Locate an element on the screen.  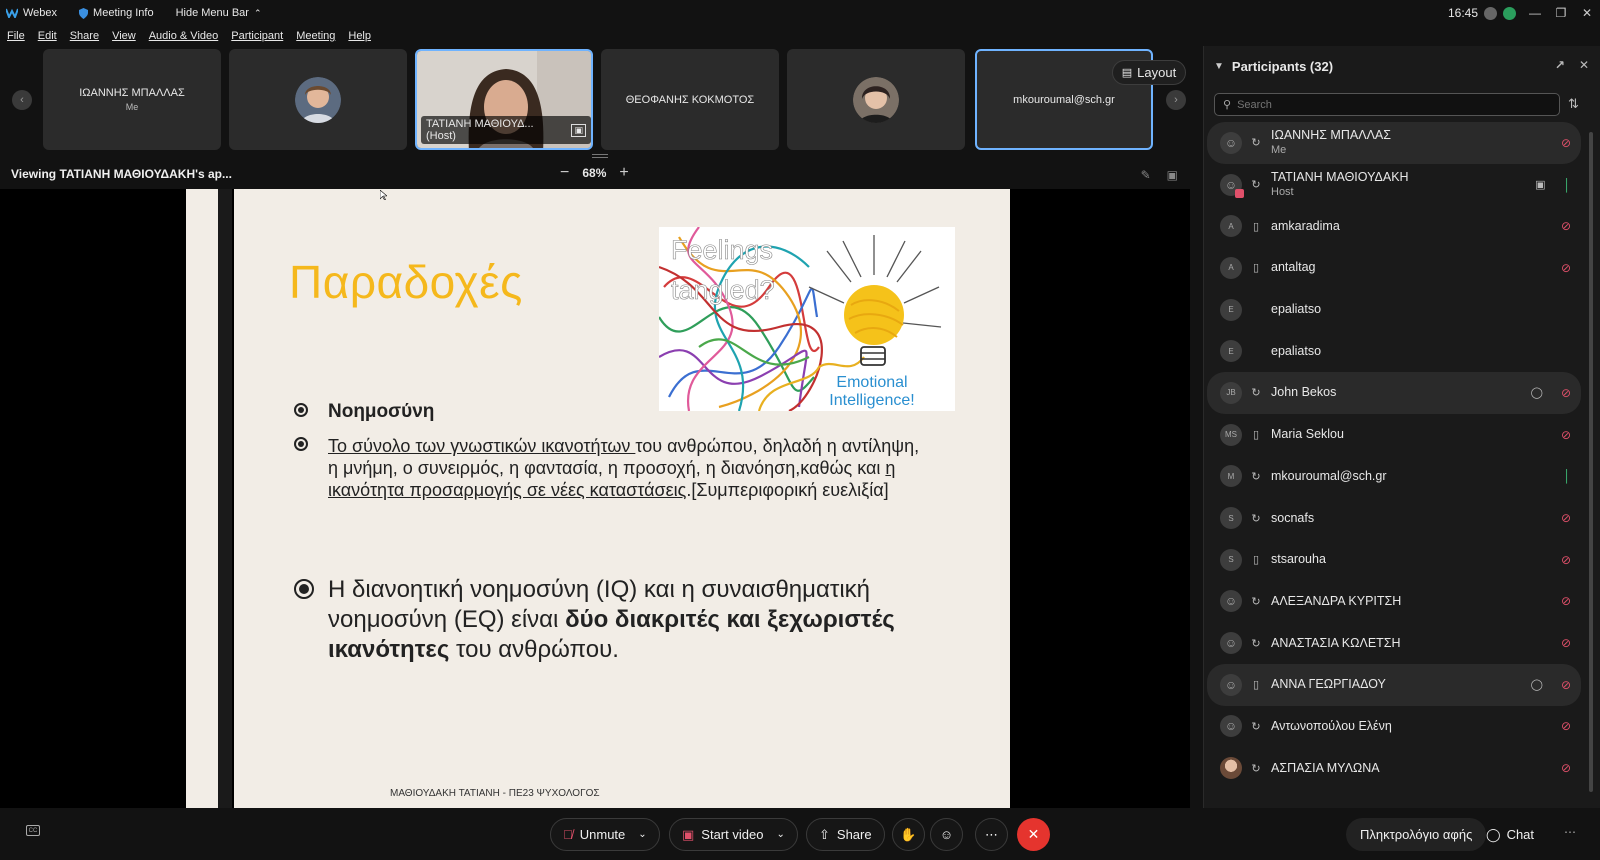
closed-captions-icon: CC is located at coordinates (33, 830).